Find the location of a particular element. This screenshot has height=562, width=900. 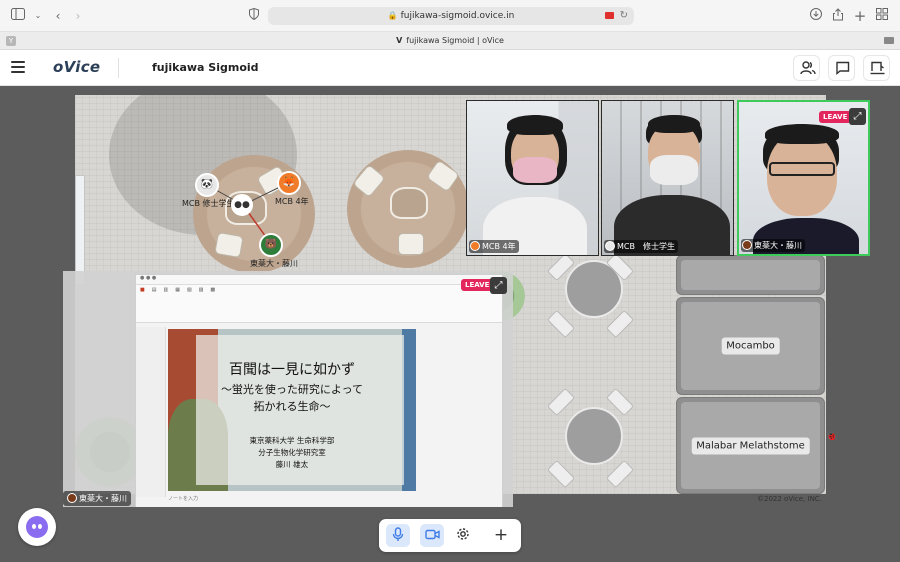

microphone-button is located at coordinates (398, 535).